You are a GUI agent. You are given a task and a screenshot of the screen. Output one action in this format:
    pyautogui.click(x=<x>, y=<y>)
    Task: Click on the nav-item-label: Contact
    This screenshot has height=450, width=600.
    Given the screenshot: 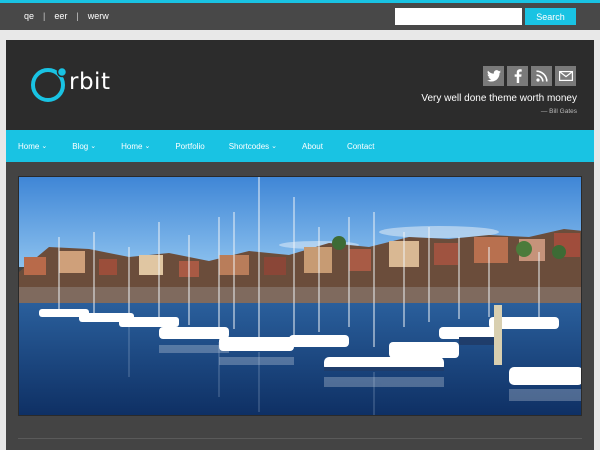 What is the action you would take?
    pyautogui.click(x=360, y=146)
    